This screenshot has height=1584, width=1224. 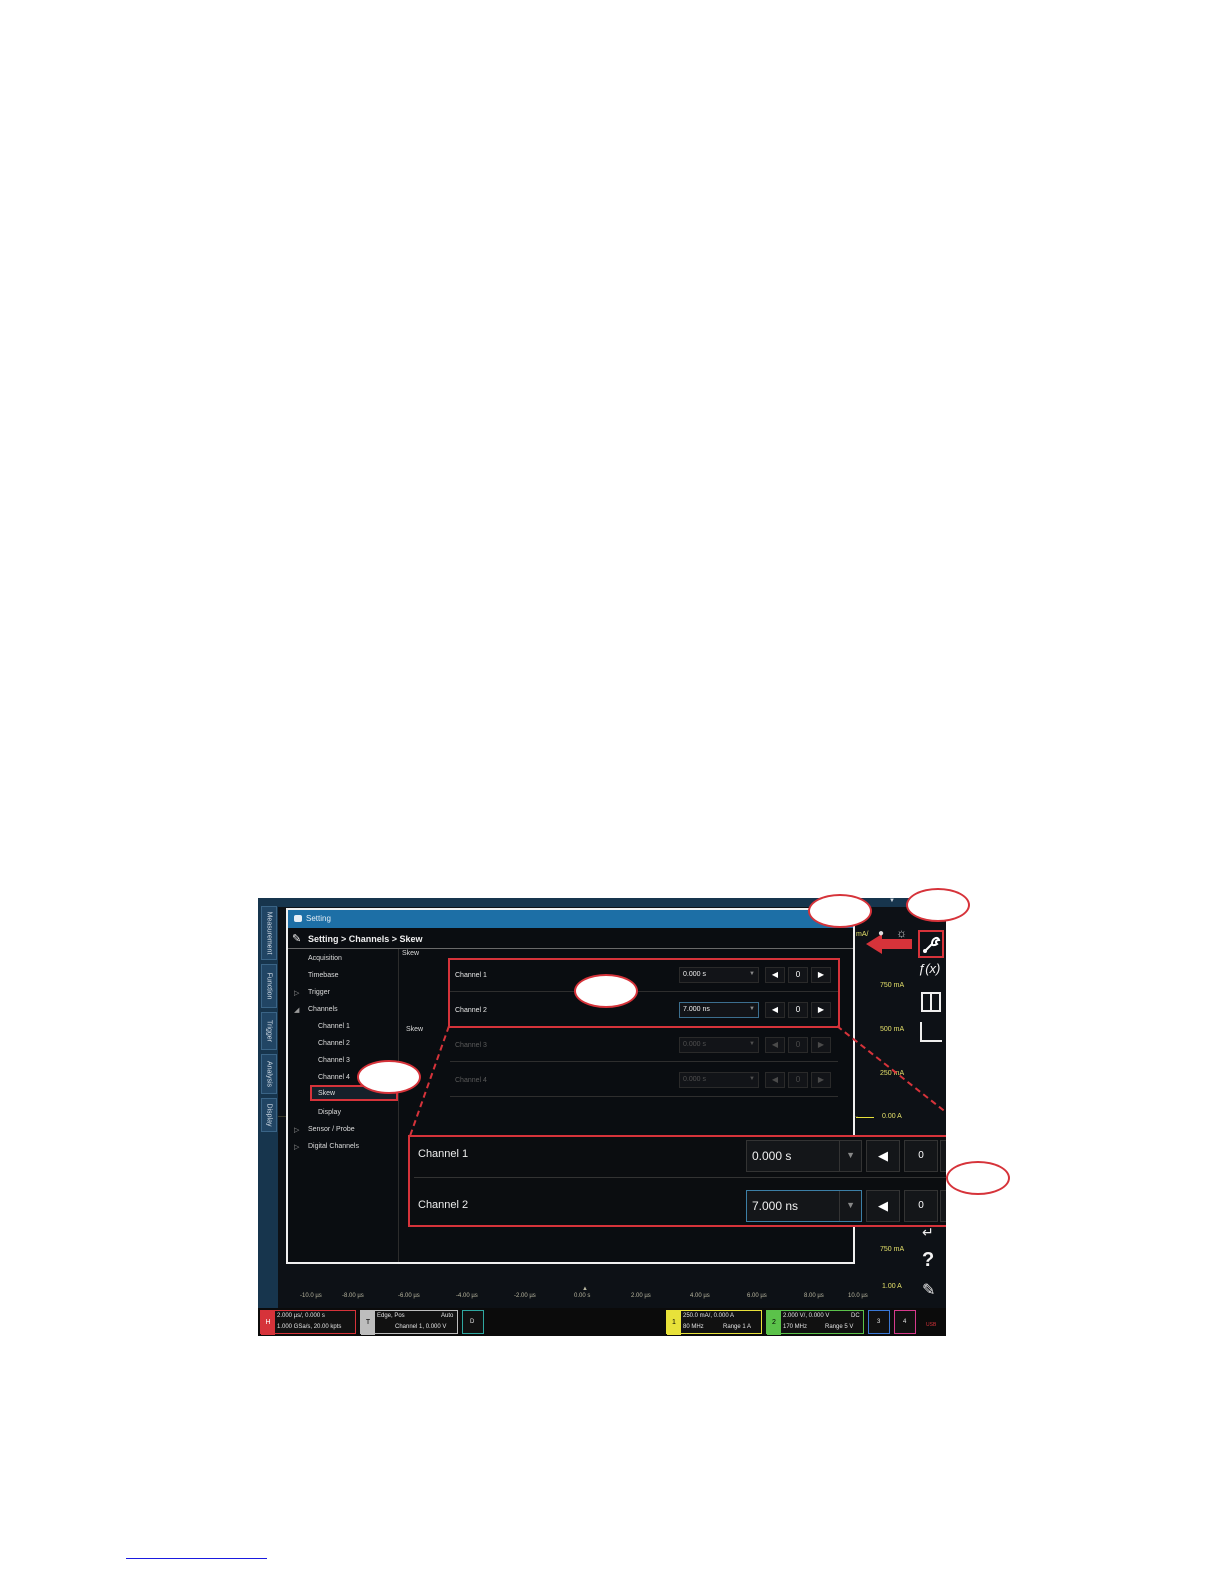 I want to click on zoom-row-divider, so click(x=680, y=1177).